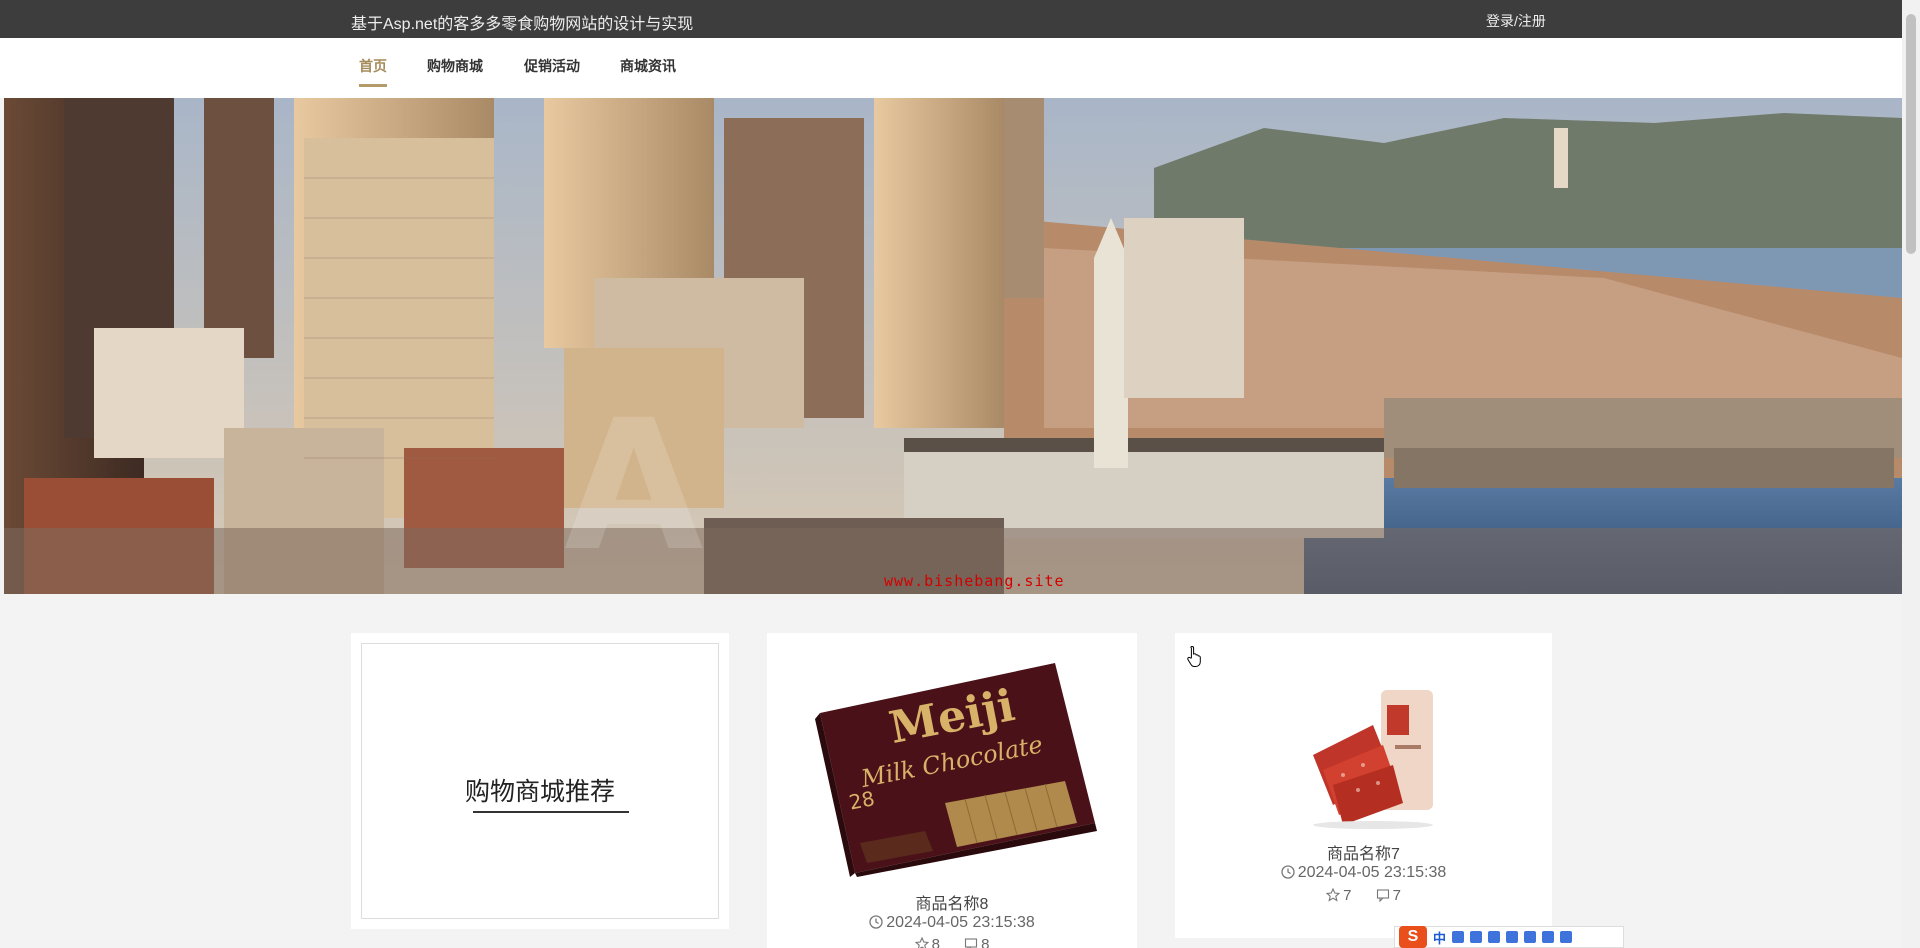  What do you see at coordinates (1516, 21) in the screenshot?
I see `login-register-link: 登录/注册` at bounding box center [1516, 21].